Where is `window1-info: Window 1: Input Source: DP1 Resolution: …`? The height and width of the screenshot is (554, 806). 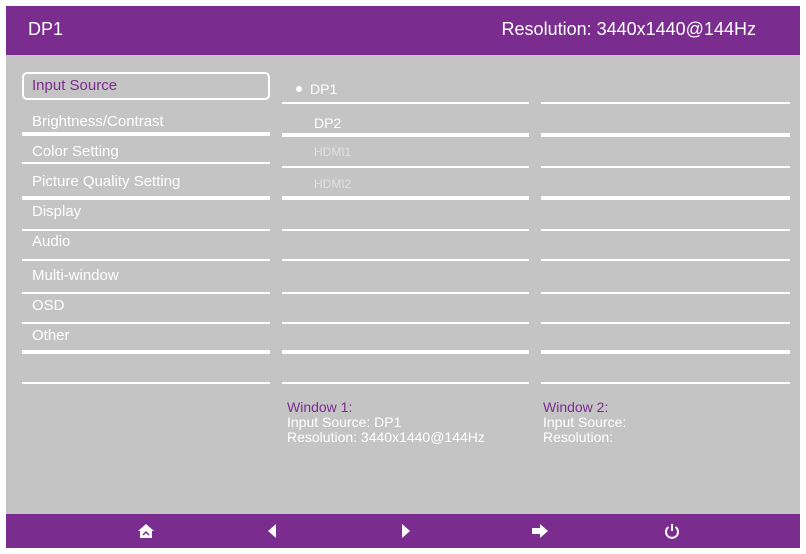 window1-info: Window 1: Input Source: DP1 Resolution: … is located at coordinates (386, 422).